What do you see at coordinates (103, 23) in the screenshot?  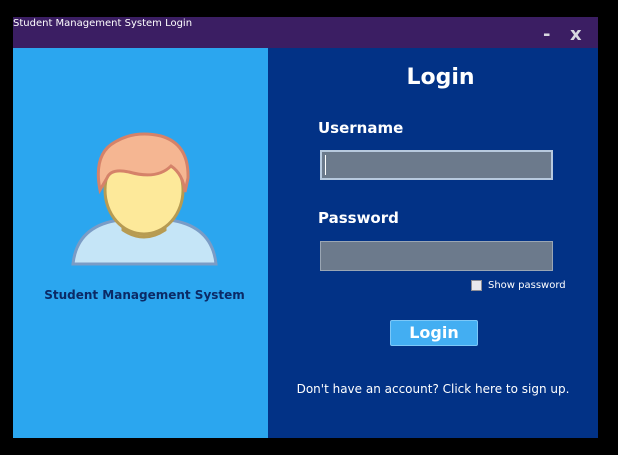 I see `window-title: Student Management System Login` at bounding box center [103, 23].